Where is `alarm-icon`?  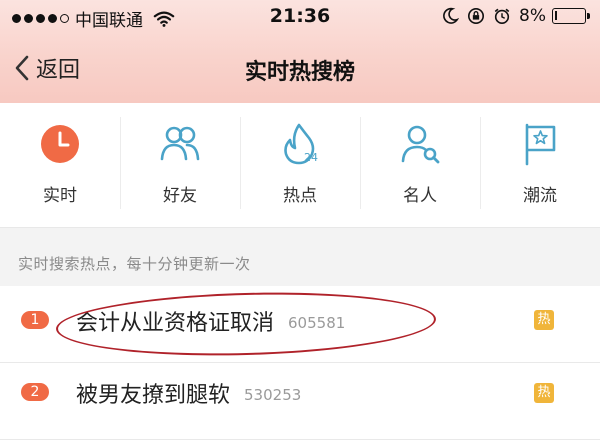 alarm-icon is located at coordinates (502, 16).